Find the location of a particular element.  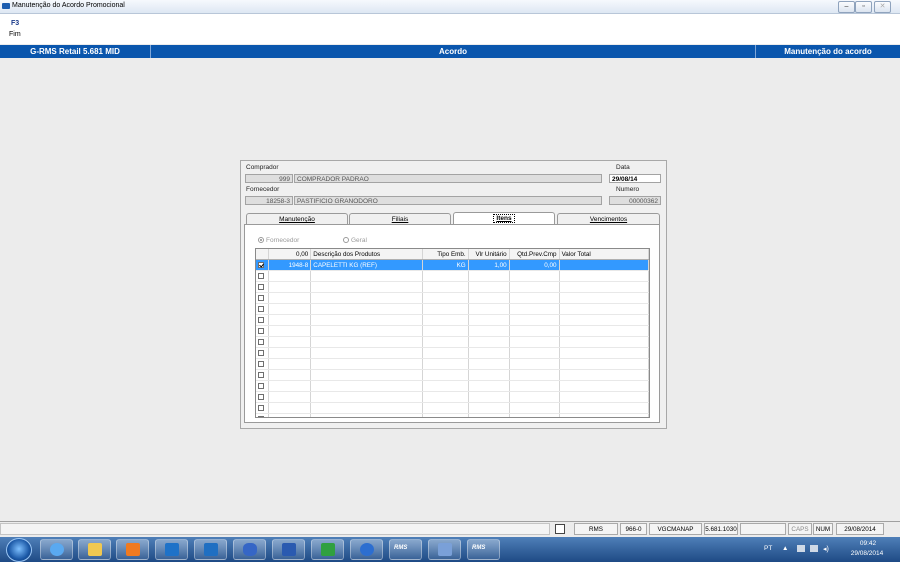

comprador-code-field: 999 is located at coordinates (269, 178).